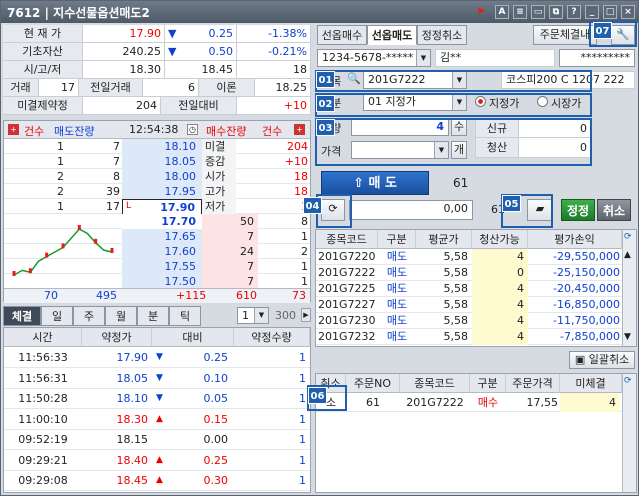 The height and width of the screenshot is (496, 639). I want to click on unfilled-header: 종목코드, so click(435, 383).